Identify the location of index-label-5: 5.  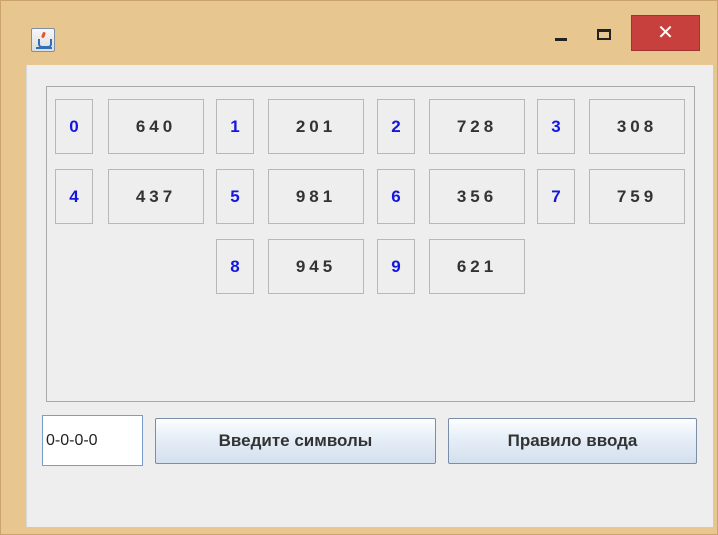
(235, 196).